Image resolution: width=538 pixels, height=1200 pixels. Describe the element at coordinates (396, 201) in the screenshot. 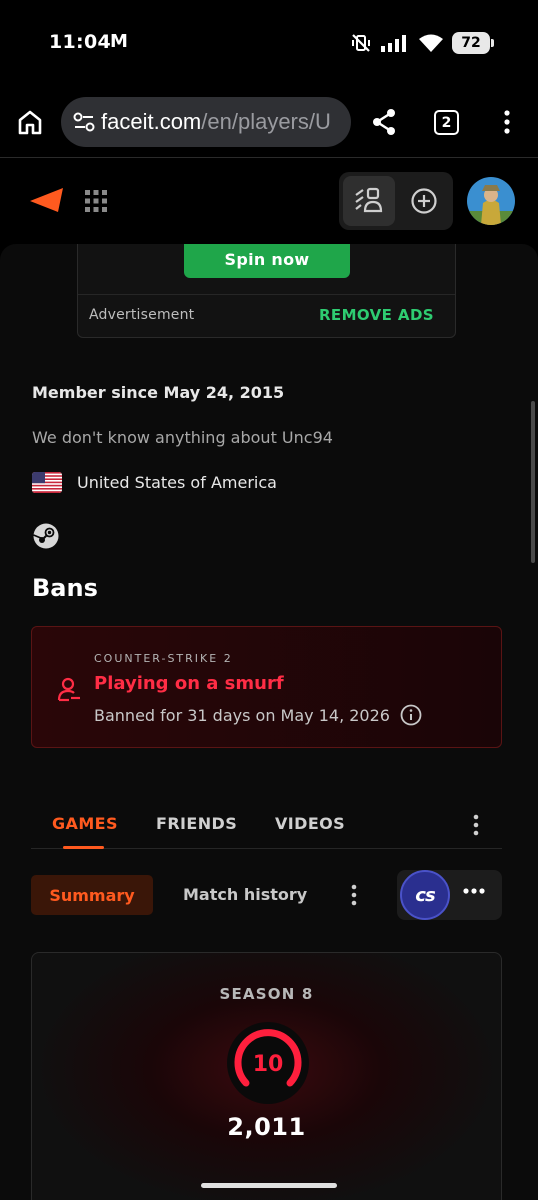

I see `header-actions` at that location.